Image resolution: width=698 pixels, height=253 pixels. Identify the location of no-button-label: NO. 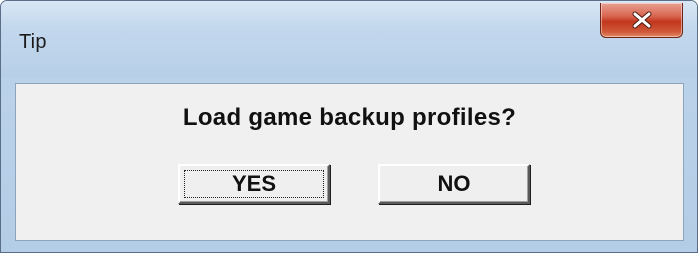
(454, 183).